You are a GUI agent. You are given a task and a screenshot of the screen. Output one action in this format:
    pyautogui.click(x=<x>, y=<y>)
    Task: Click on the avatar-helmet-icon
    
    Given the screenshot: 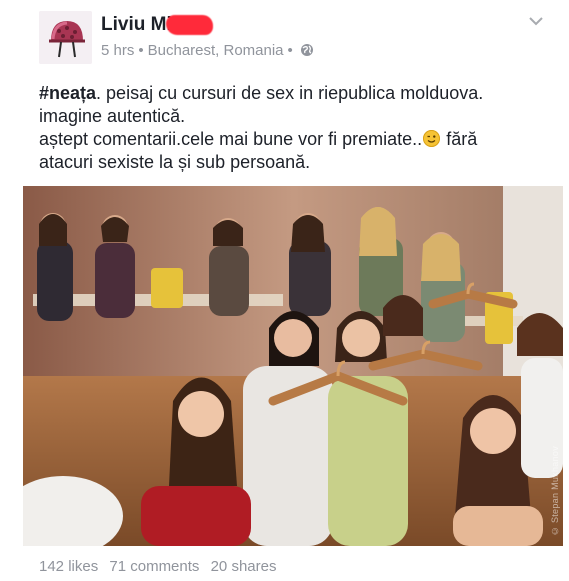 What is the action you would take?
    pyautogui.click(x=65, y=37)
    